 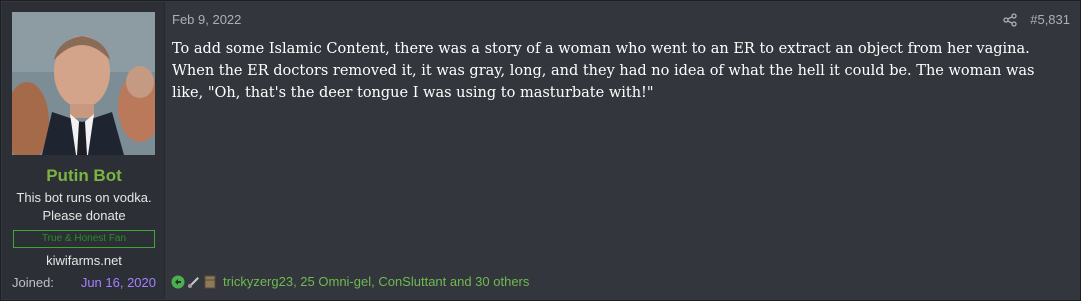 What do you see at coordinates (84, 176) in the screenshot?
I see `username: Putin Bot` at bounding box center [84, 176].